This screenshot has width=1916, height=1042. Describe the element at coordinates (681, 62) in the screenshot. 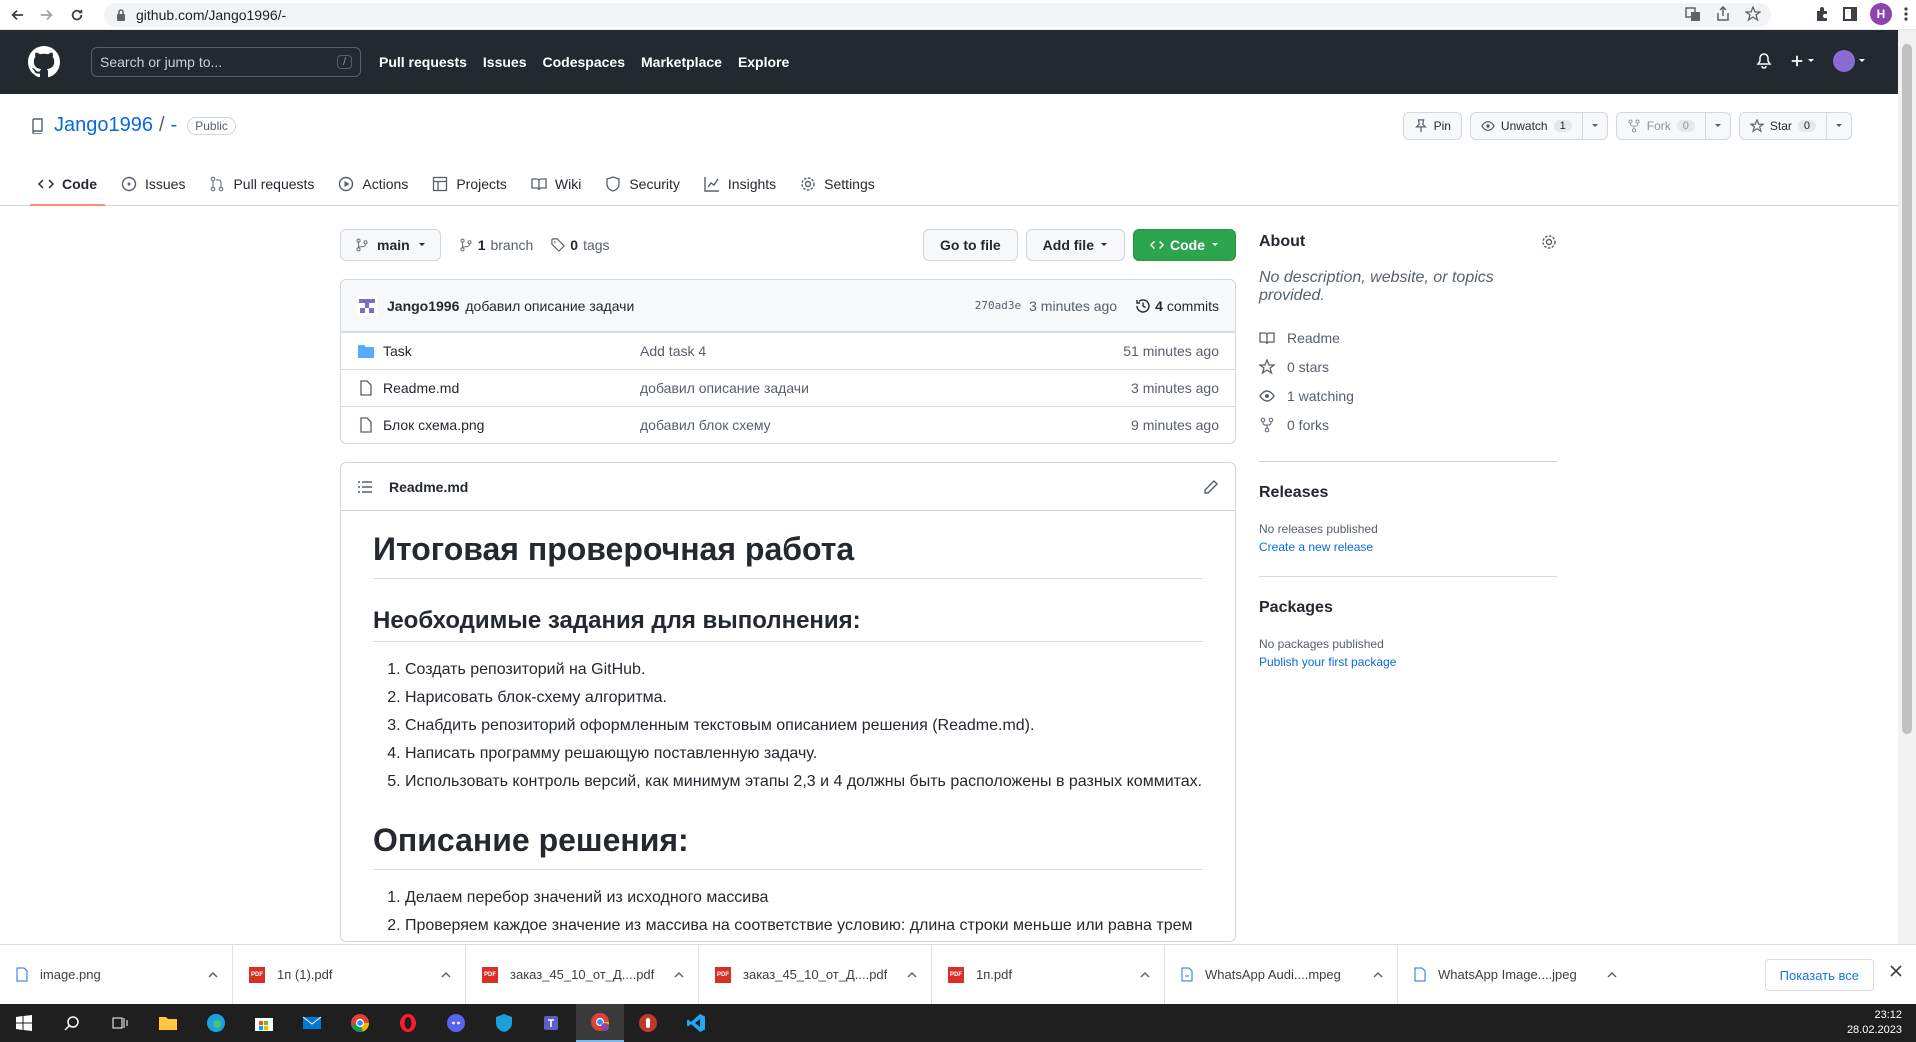

I see `nav-marketplace: Marketplace` at that location.